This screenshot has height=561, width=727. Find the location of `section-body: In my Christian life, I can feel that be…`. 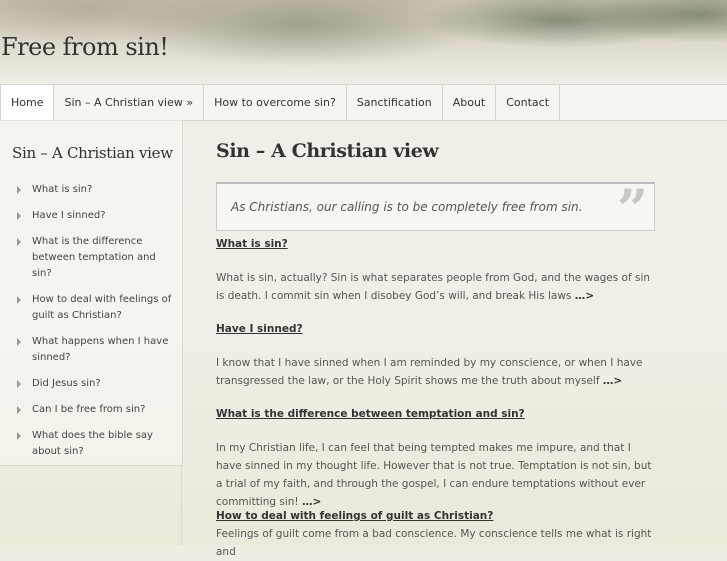

section-body: In my Christian life, I can feel that be… is located at coordinates (436, 475).